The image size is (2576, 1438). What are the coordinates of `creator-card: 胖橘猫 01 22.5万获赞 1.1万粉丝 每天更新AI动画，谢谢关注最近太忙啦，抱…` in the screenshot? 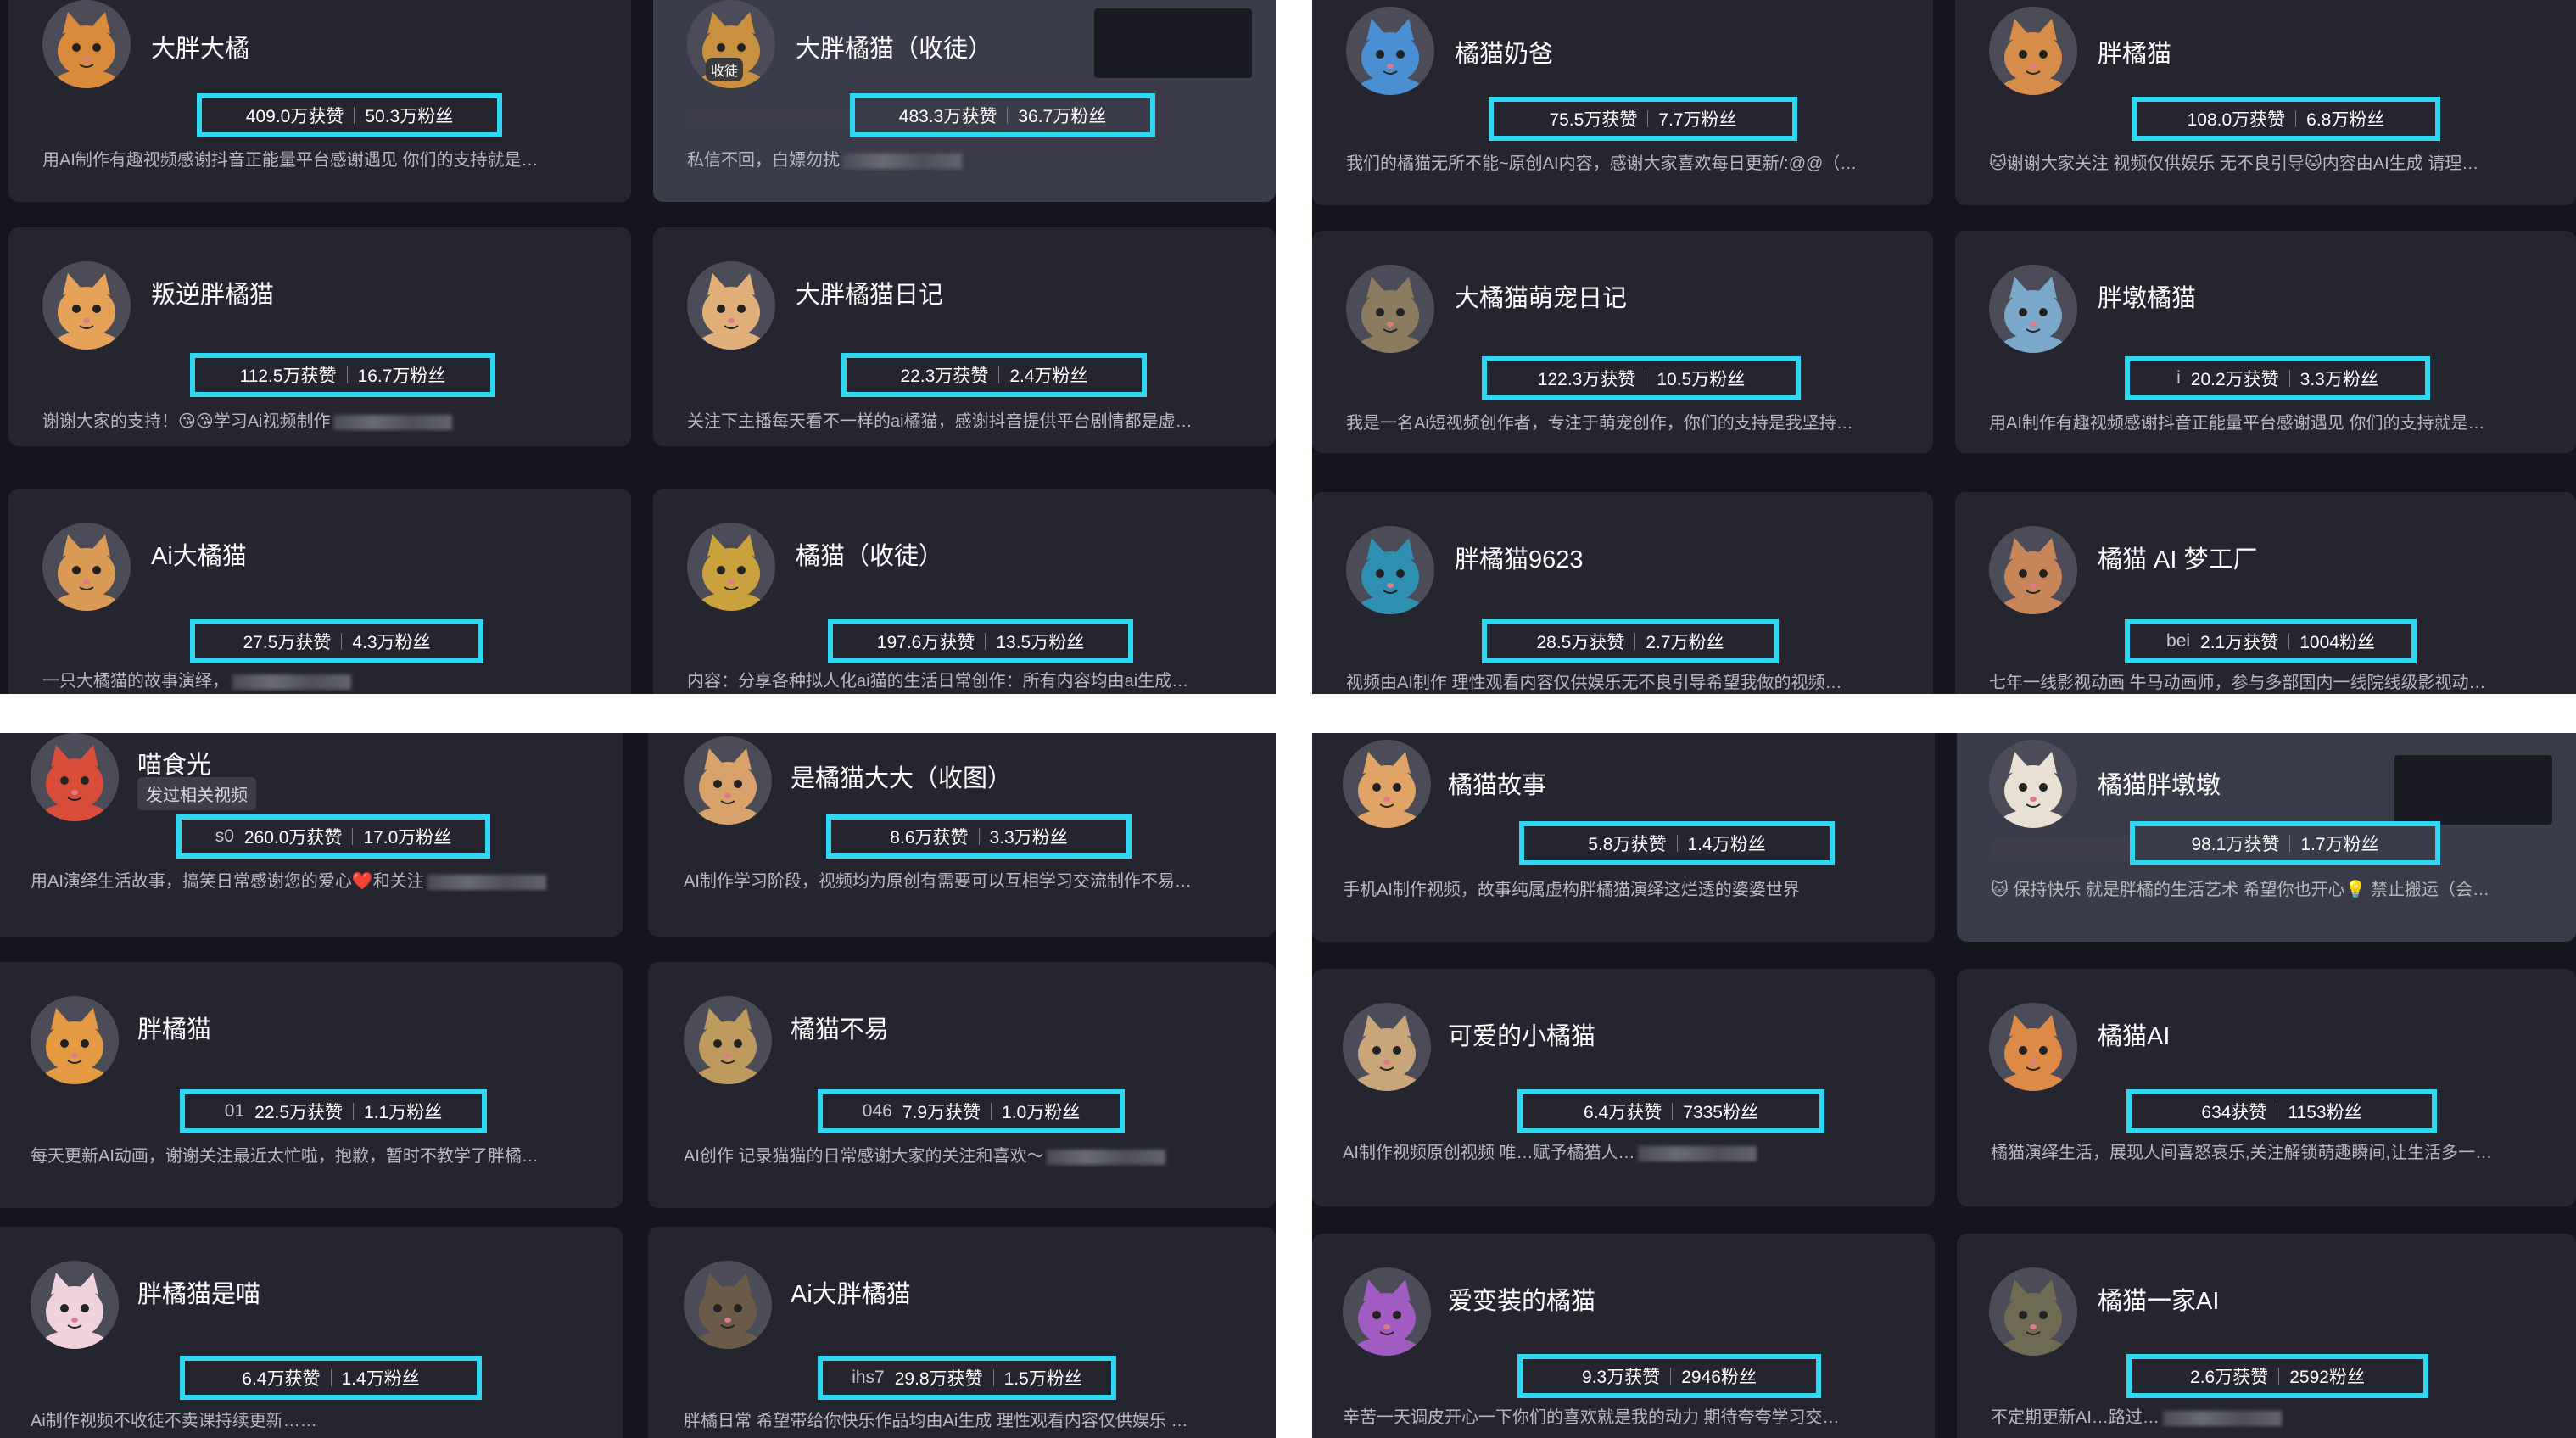 It's located at (311, 1085).